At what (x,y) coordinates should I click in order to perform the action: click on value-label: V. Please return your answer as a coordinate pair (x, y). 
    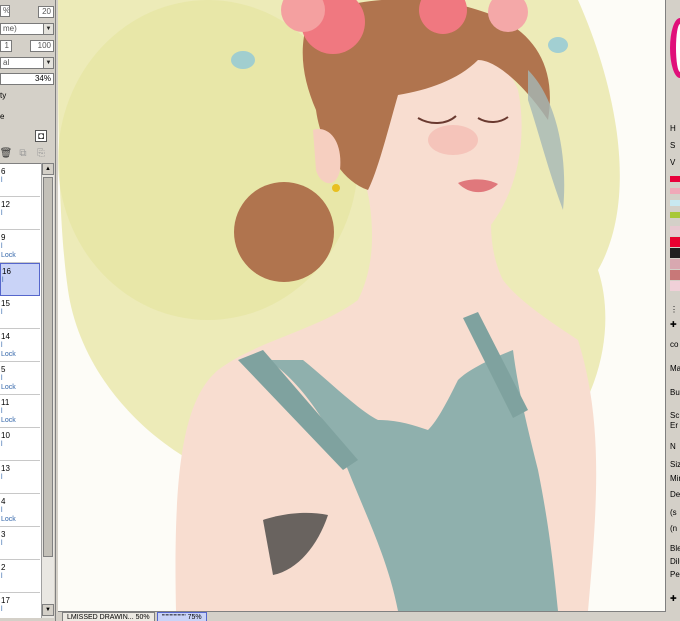
    Looking at the image, I should click on (673, 162).